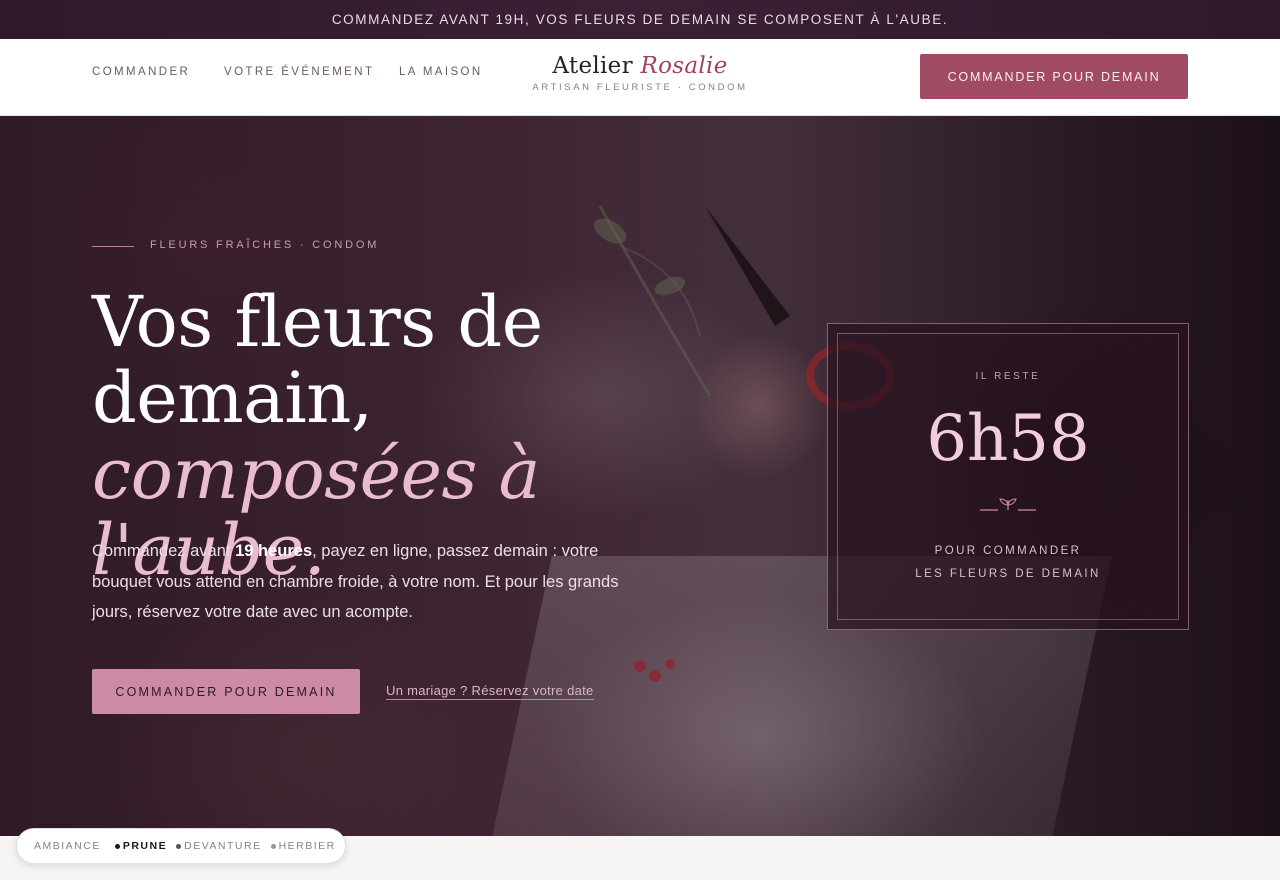 Image resolution: width=1280 pixels, height=880 pixels. Describe the element at coordinates (226, 691) in the screenshot. I see `hero-order-button: COMMANDER POUR DEMAIN` at that location.